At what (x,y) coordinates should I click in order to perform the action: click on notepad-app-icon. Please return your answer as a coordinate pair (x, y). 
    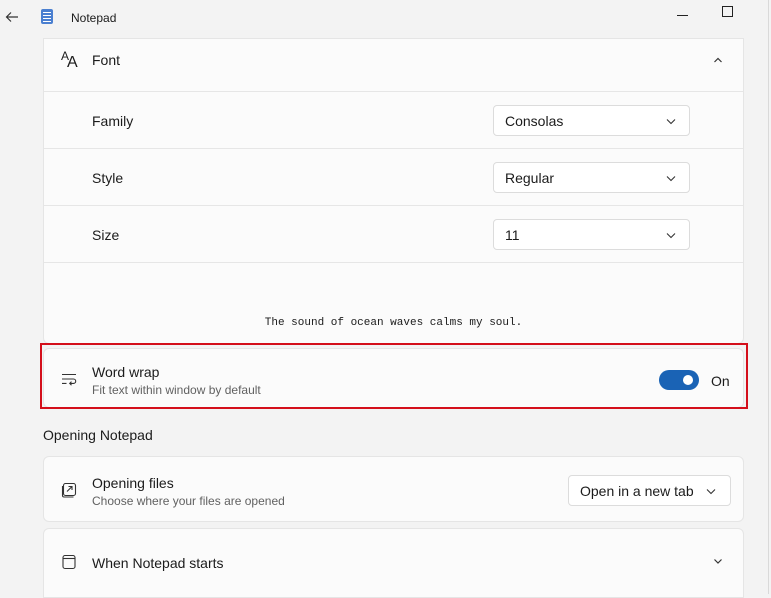
    Looking at the image, I should click on (47, 16).